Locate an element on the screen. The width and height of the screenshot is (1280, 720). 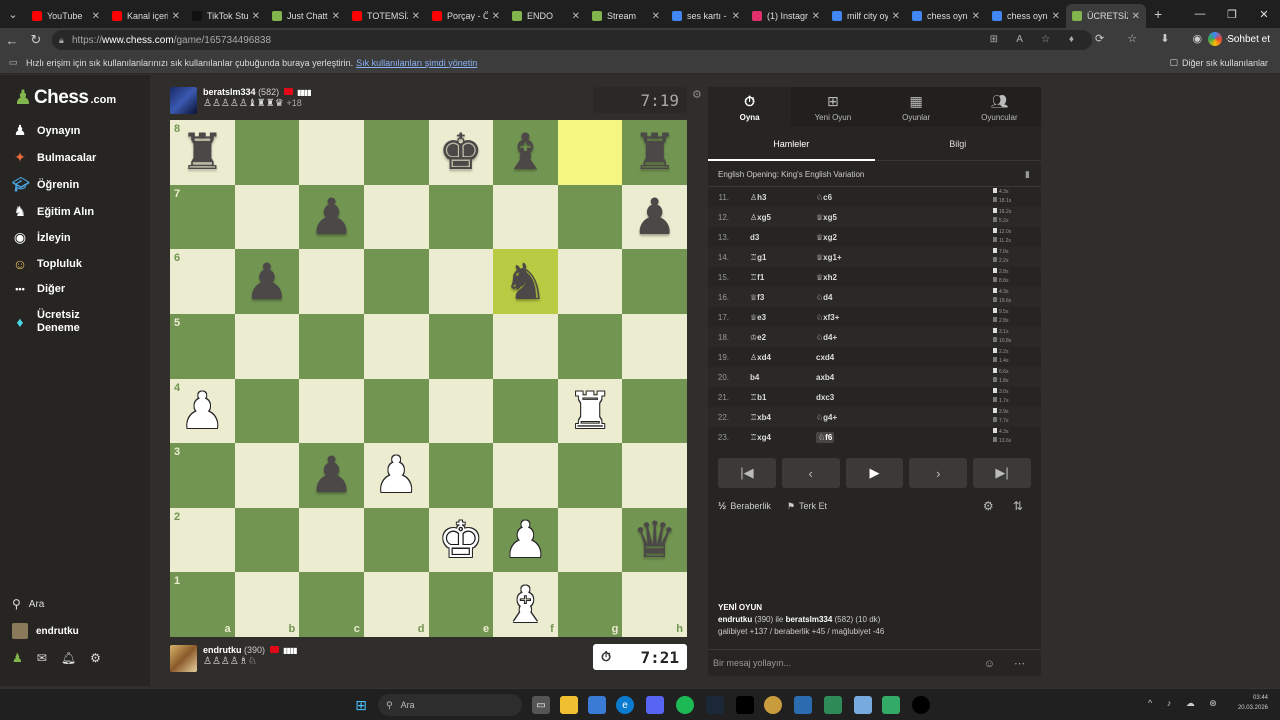
square-c4 is located at coordinates (331, 411).